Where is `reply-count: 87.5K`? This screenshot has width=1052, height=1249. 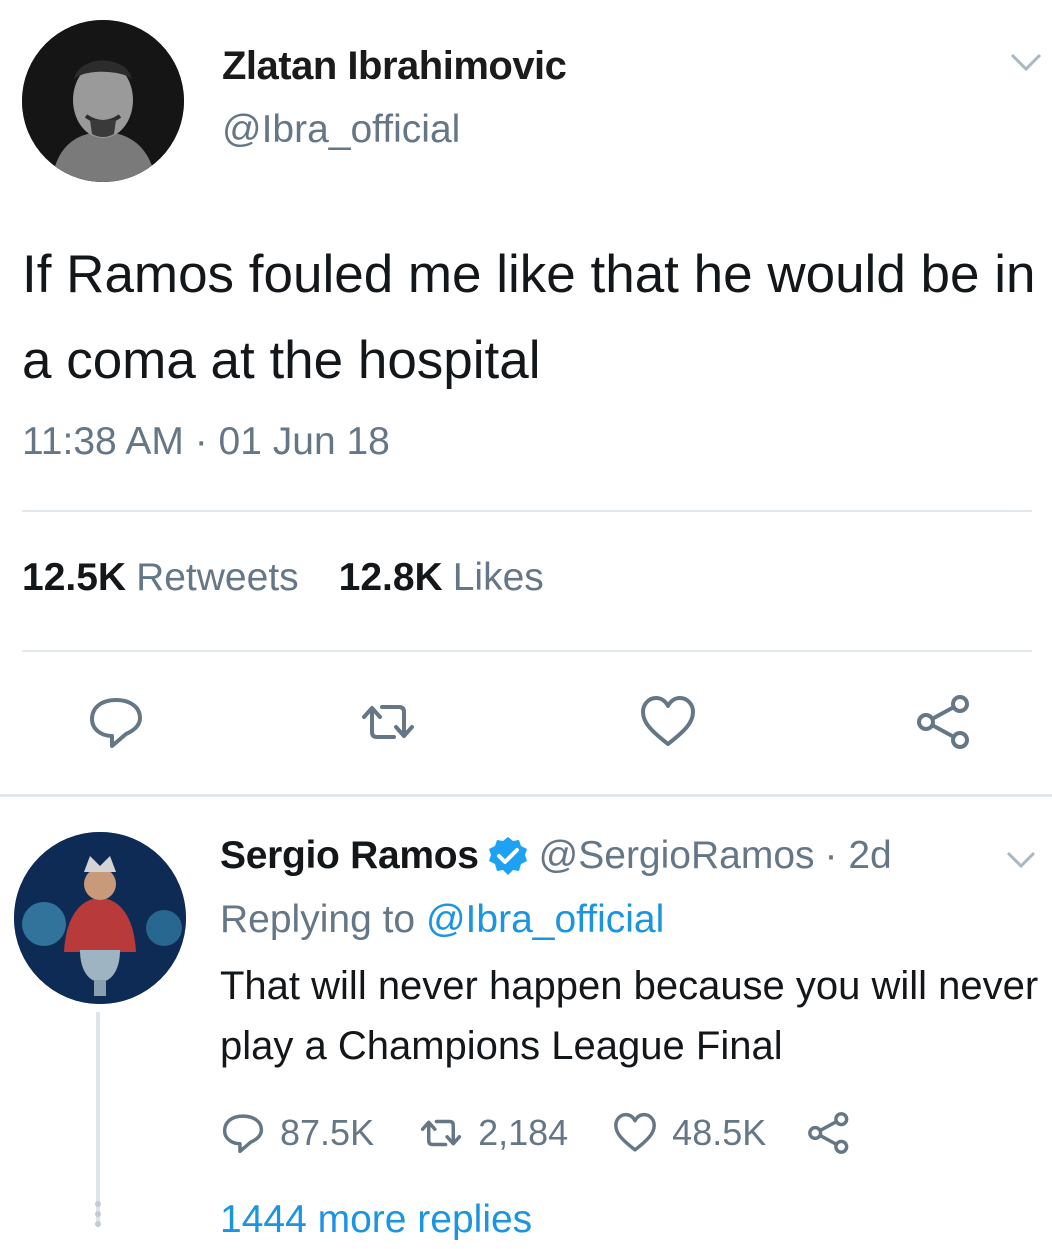 reply-count: 87.5K is located at coordinates (327, 1132).